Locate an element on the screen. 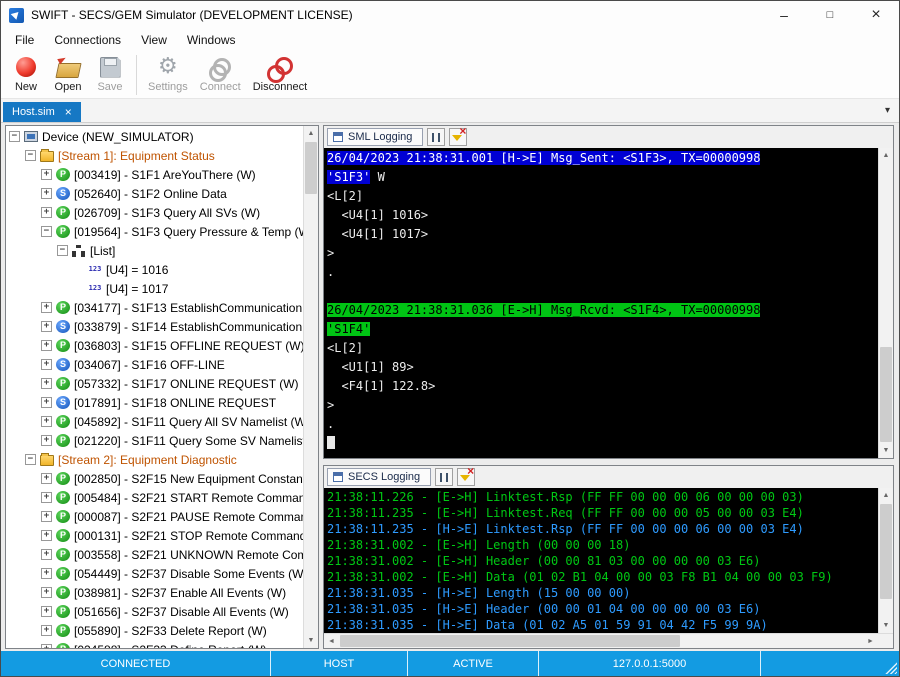  tree-scrollbar: ▲ ▼ is located at coordinates (310, 387).